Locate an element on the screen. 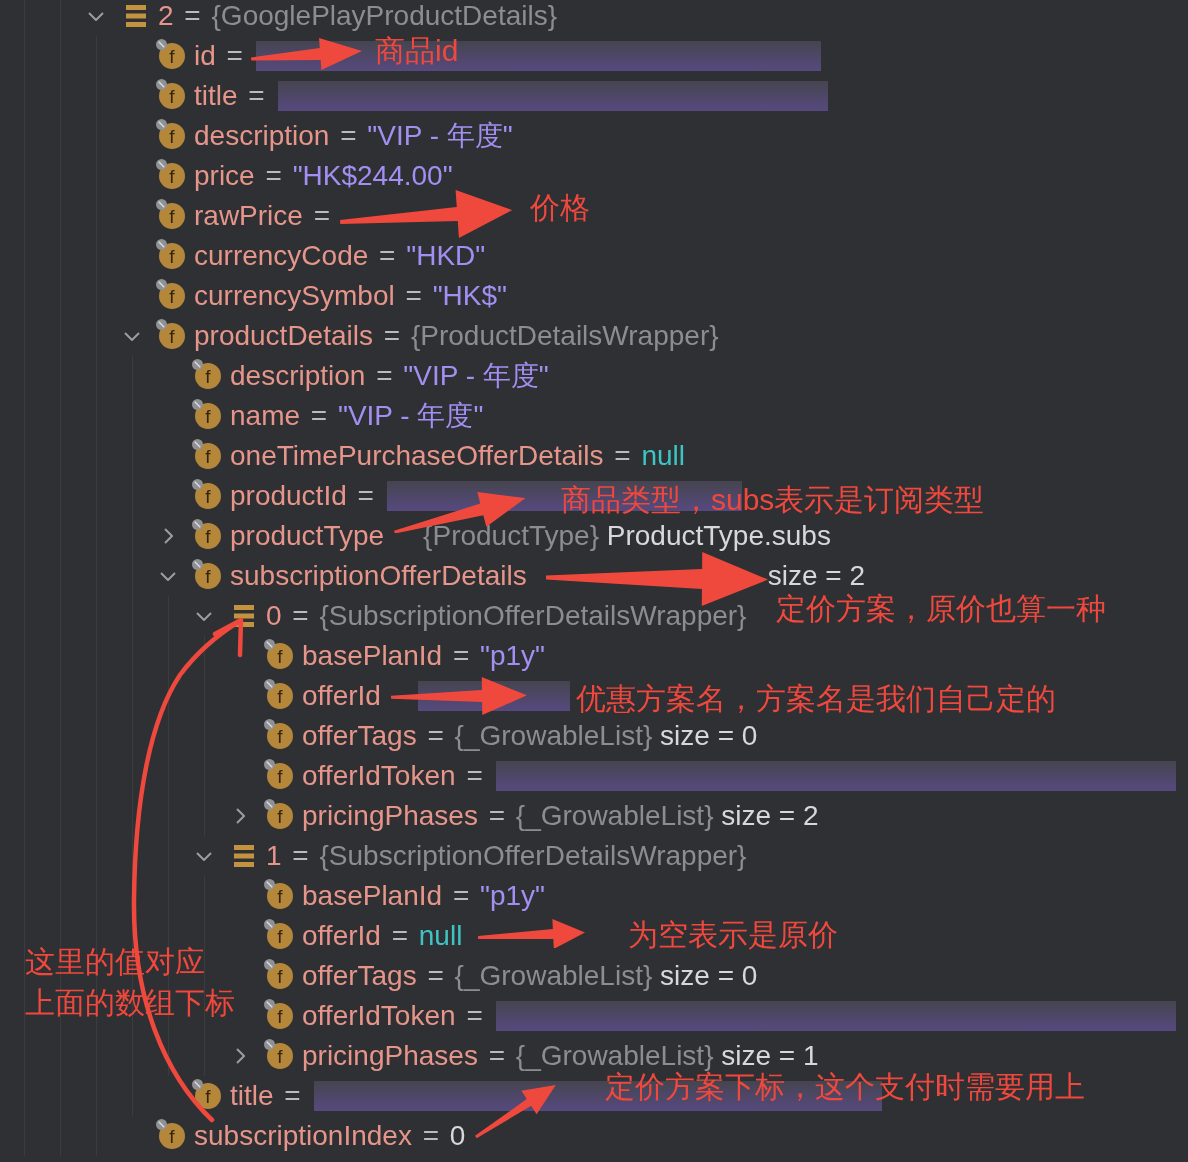 The width and height of the screenshot is (1188, 1162). variable-label: productDetails = {ProductDetailsWrapper} is located at coordinates (456, 336).